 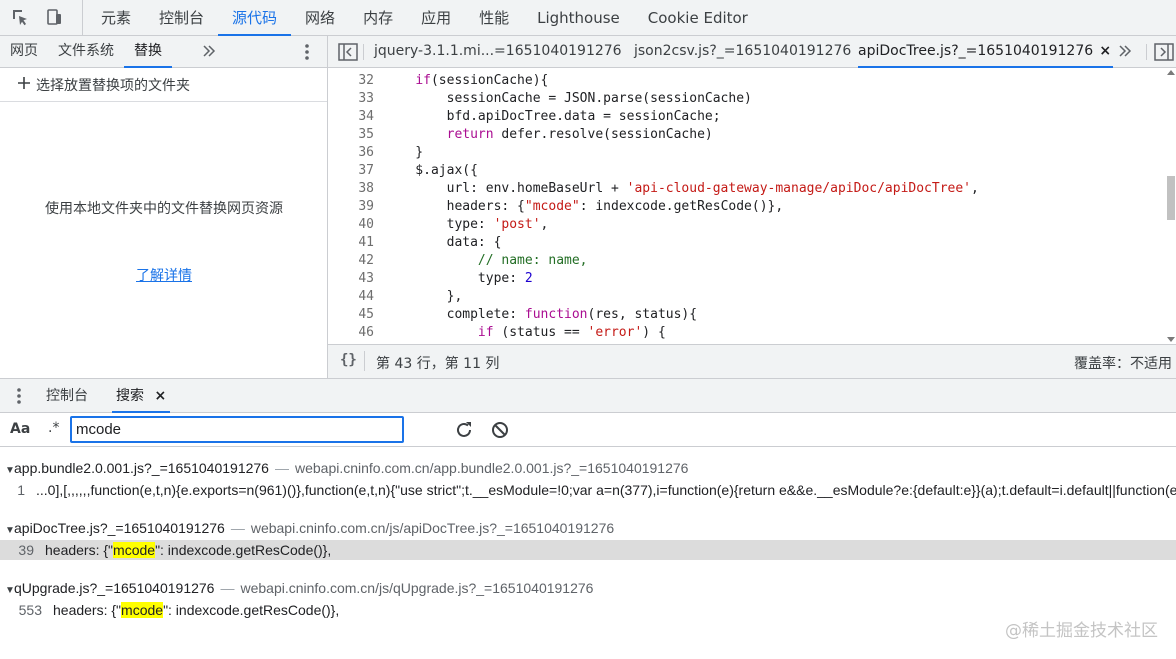 I want to click on device-toolbar-icon, so click(x=54, y=17).